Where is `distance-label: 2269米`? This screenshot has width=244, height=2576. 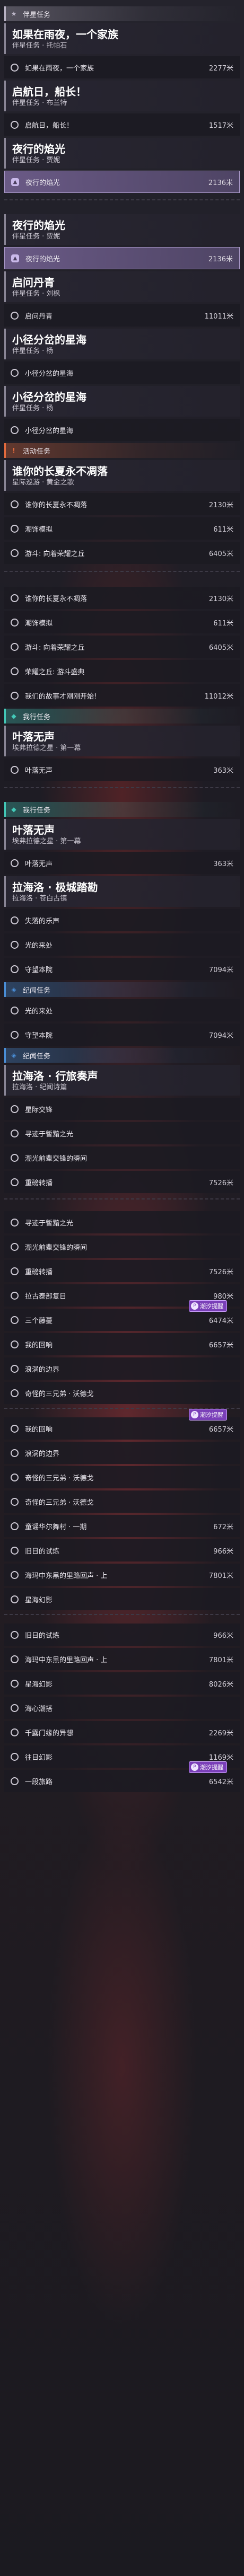 distance-label: 2269米 is located at coordinates (221, 1733).